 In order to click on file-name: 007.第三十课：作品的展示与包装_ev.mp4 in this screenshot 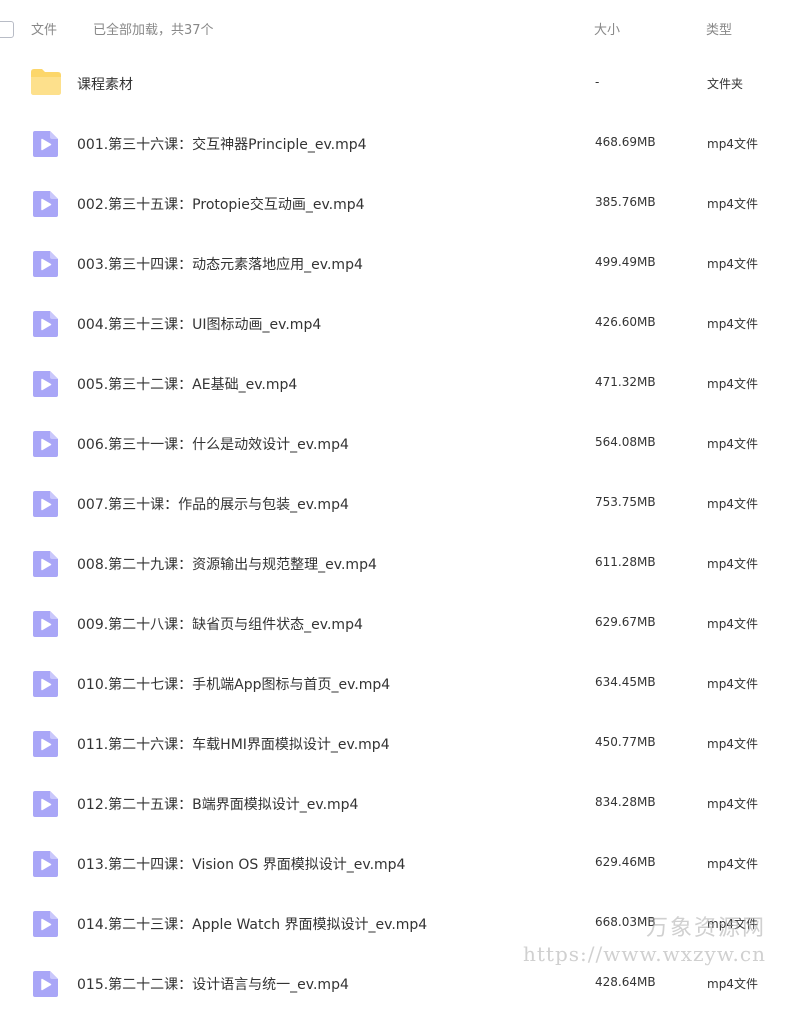, I will do `click(213, 504)`.